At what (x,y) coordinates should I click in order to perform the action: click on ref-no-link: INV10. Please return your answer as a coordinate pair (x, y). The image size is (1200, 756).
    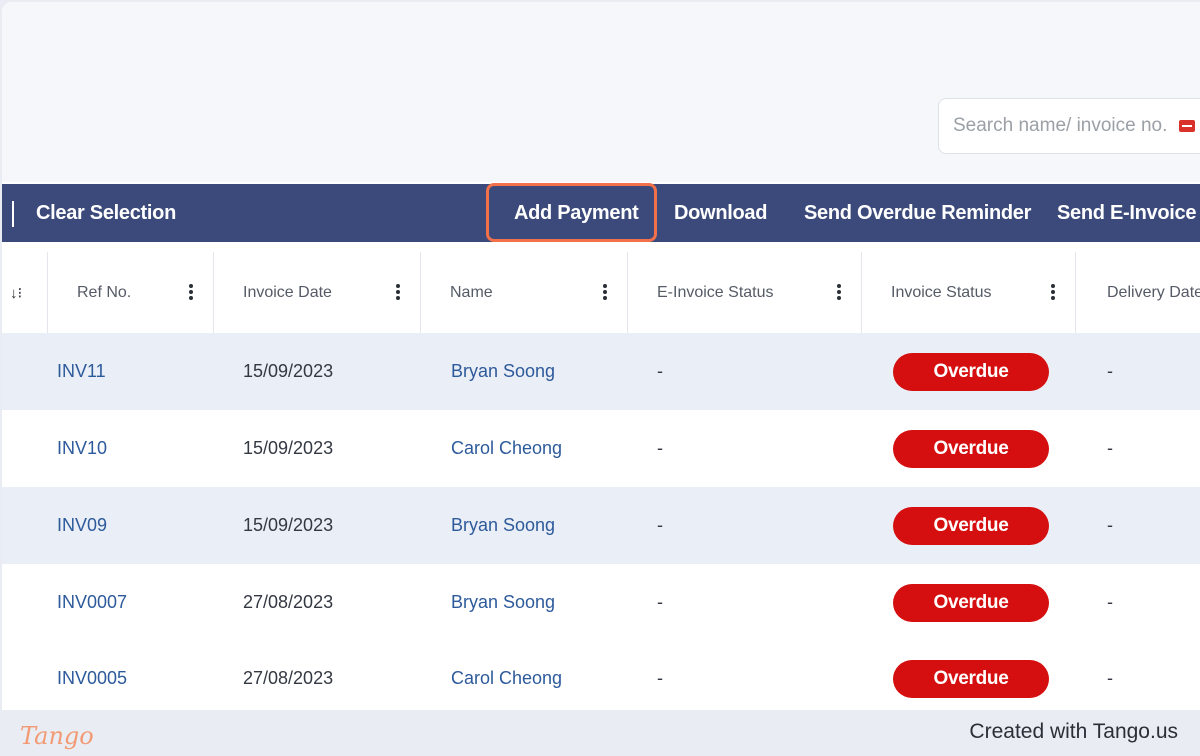
    Looking at the image, I should click on (82, 448).